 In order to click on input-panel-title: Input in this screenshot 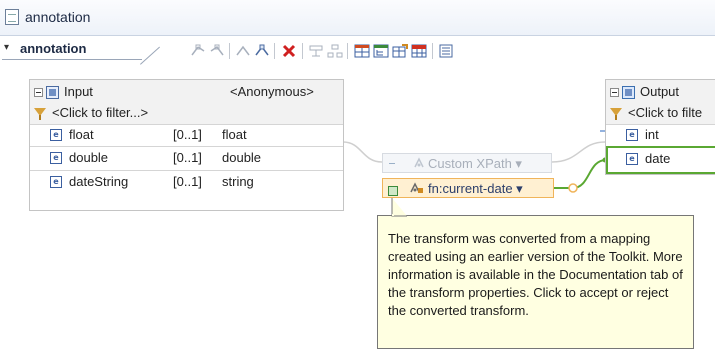, I will do `click(78, 91)`.